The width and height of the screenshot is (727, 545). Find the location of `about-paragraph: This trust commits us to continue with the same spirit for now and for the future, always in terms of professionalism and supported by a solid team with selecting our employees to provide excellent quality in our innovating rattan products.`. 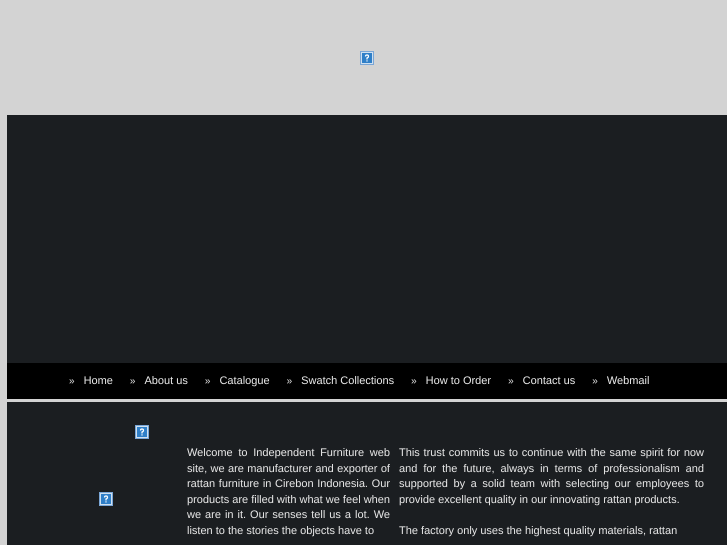

about-paragraph: This trust commits us to continue with the same spirit for now and for the future, always in terms of professionalism and supported by a solid team with selecting our employees to provide excellent quality in our innovating rattan products. is located at coordinates (551, 477).